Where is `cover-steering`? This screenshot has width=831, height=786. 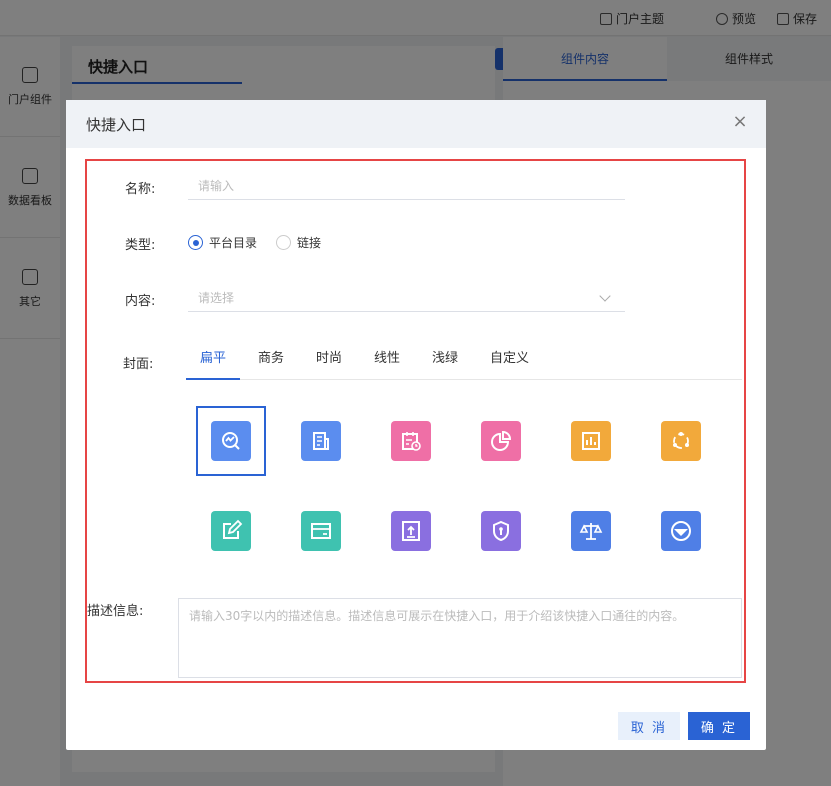
cover-steering is located at coordinates (681, 531).